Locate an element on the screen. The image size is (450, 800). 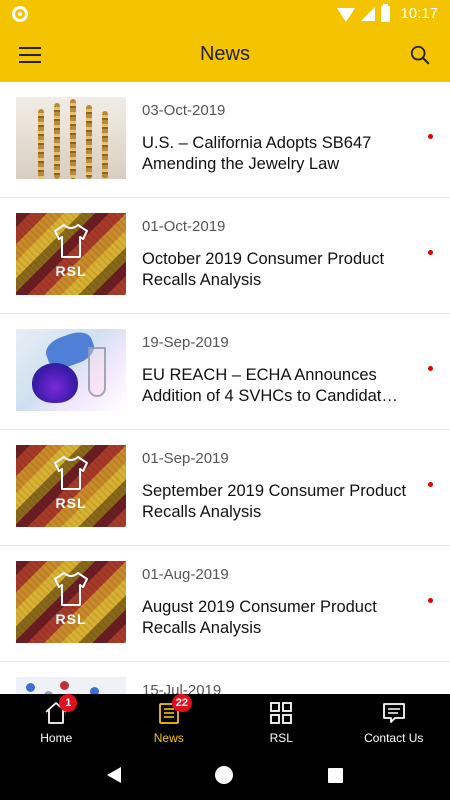
news-date: 19-Sep-2019 is located at coordinates (185, 342).